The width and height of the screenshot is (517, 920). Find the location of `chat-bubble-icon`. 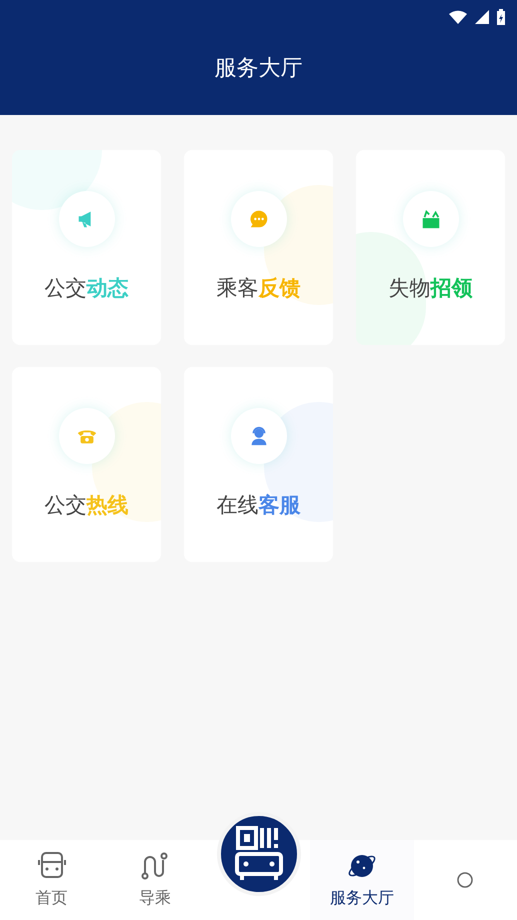

chat-bubble-icon is located at coordinates (259, 219).